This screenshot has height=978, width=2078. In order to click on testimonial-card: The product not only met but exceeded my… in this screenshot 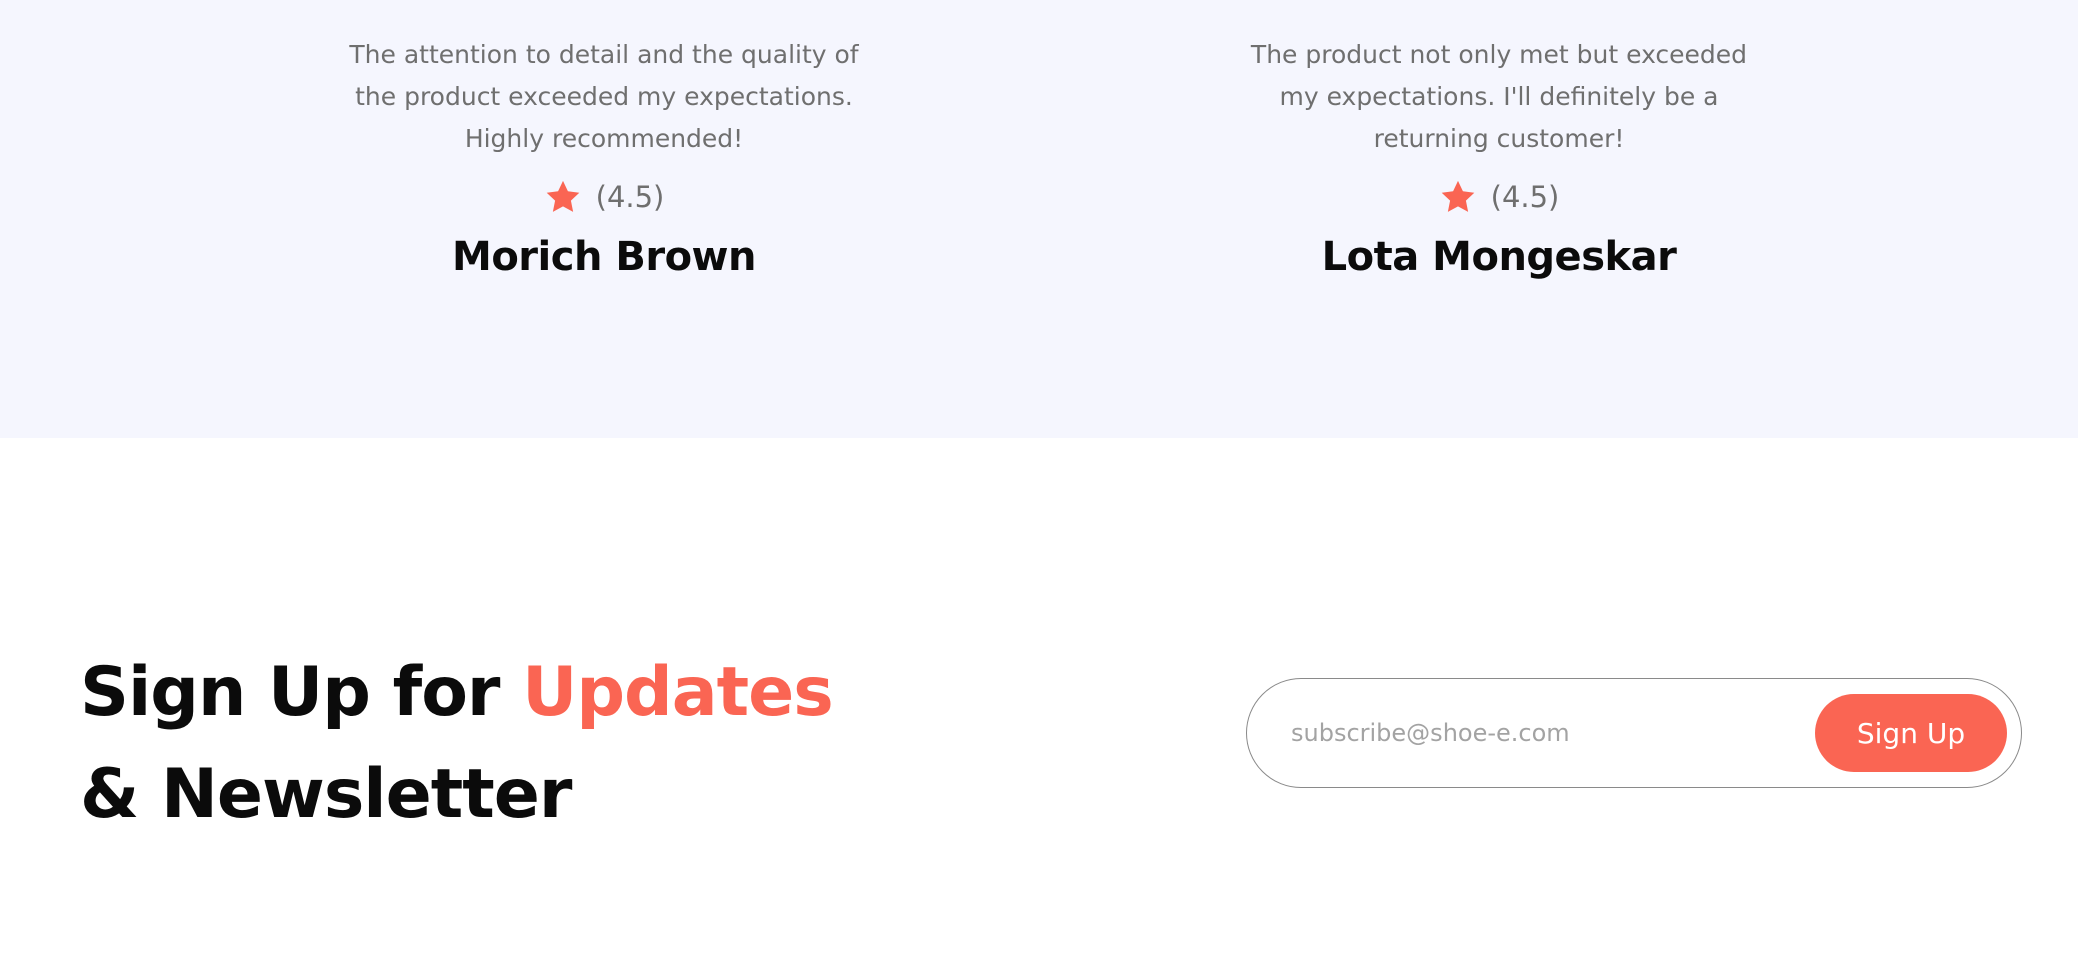, I will do `click(1499, 140)`.